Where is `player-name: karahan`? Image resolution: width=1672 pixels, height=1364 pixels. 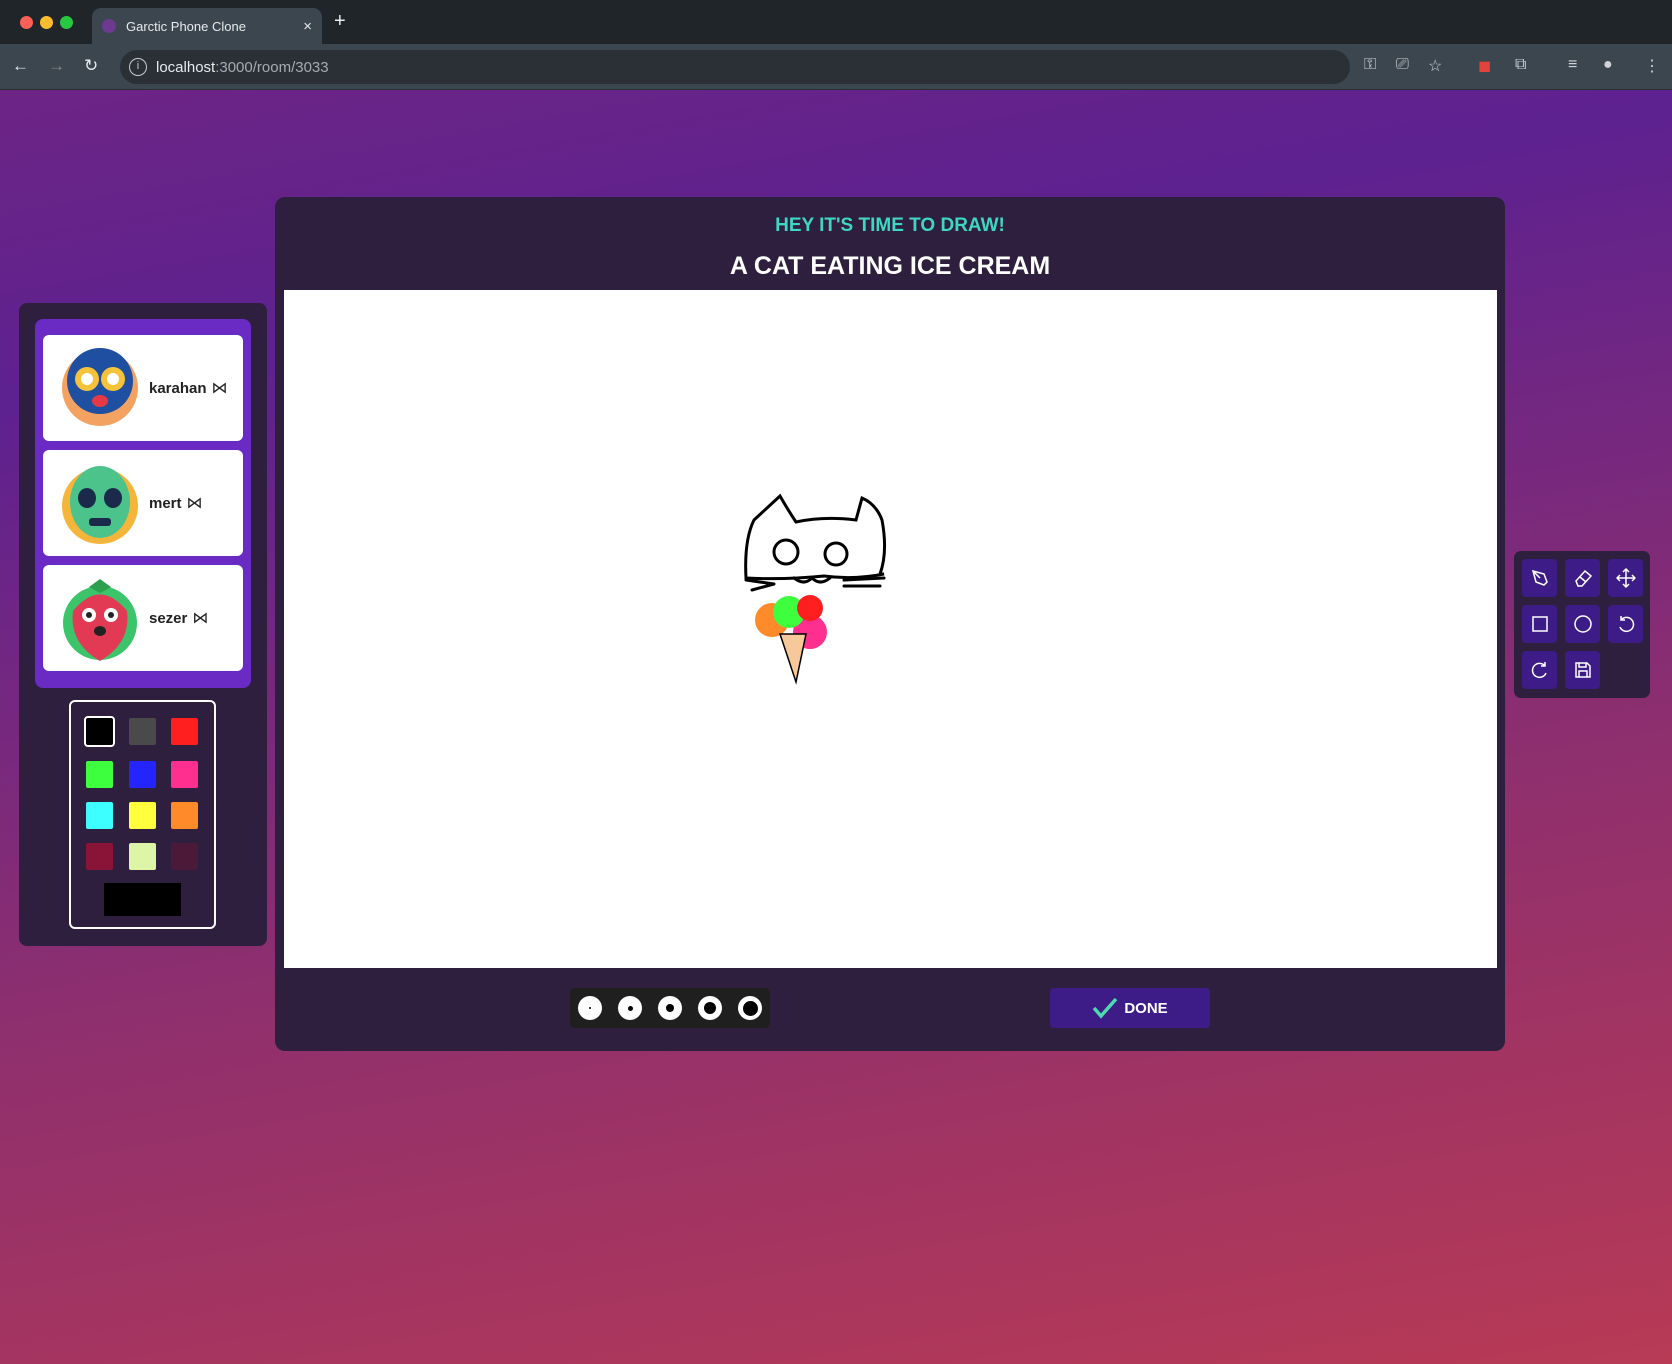 player-name: karahan is located at coordinates (178, 388).